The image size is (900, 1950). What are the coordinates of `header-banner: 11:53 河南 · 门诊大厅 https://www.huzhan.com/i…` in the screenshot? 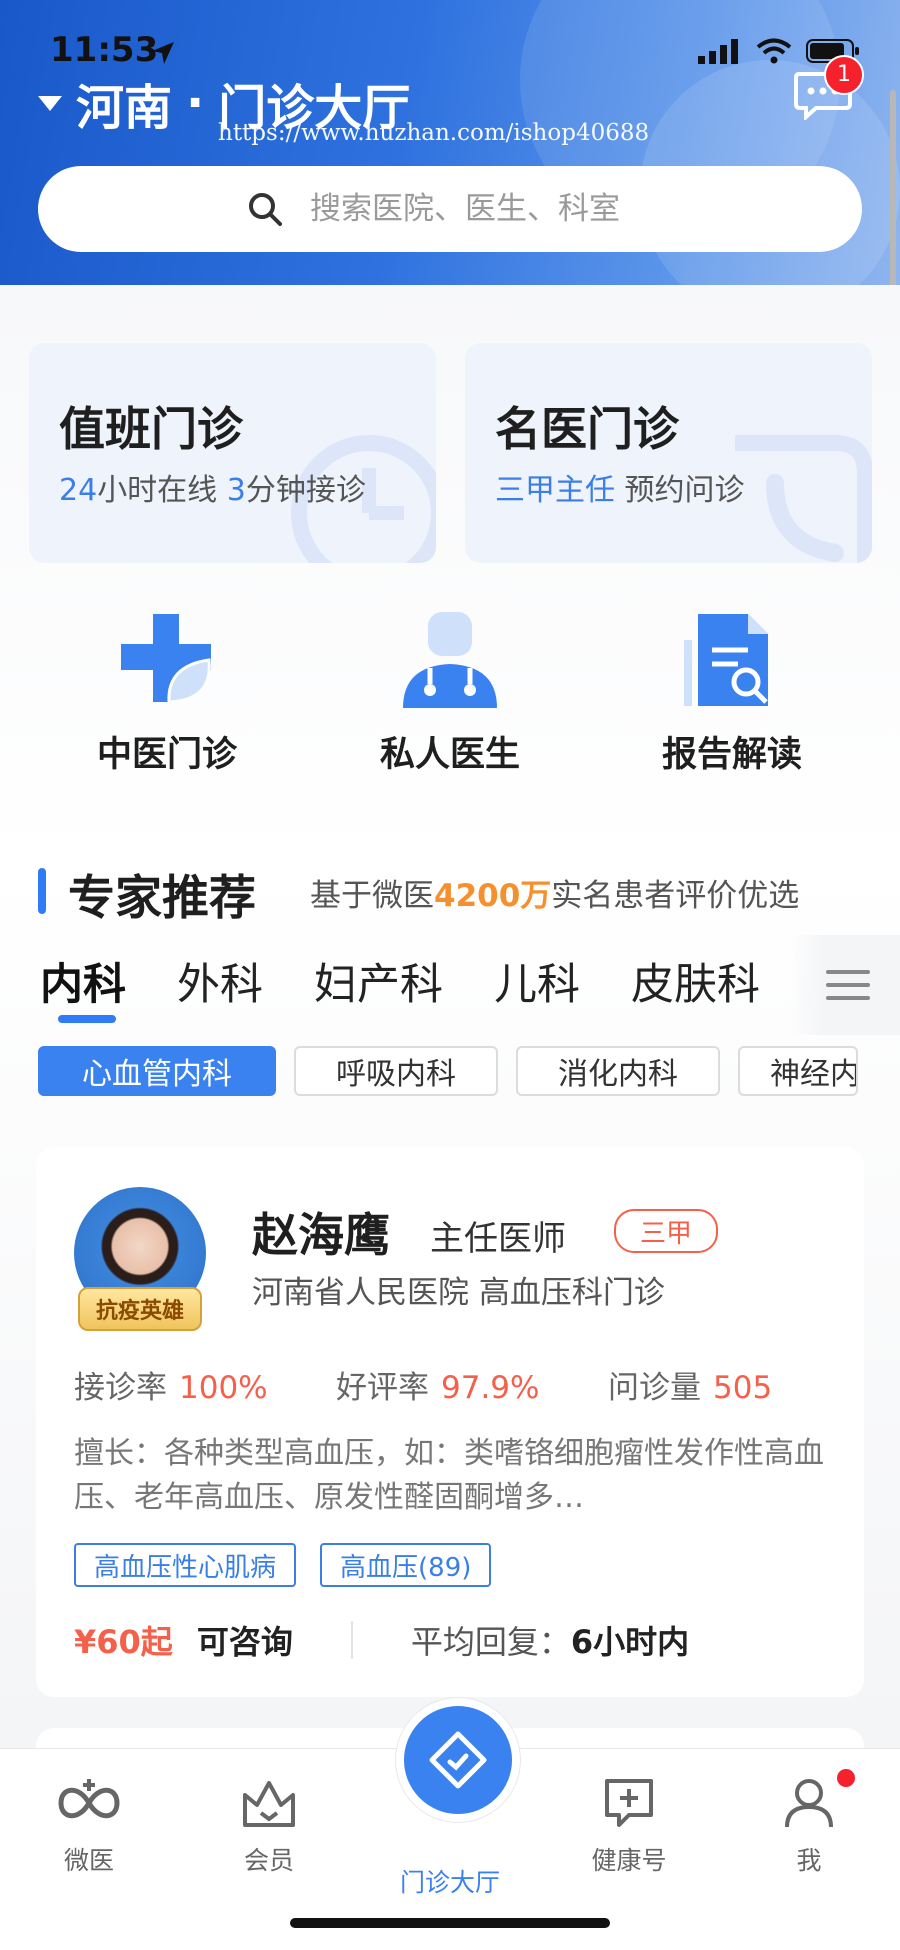 It's located at (450, 142).